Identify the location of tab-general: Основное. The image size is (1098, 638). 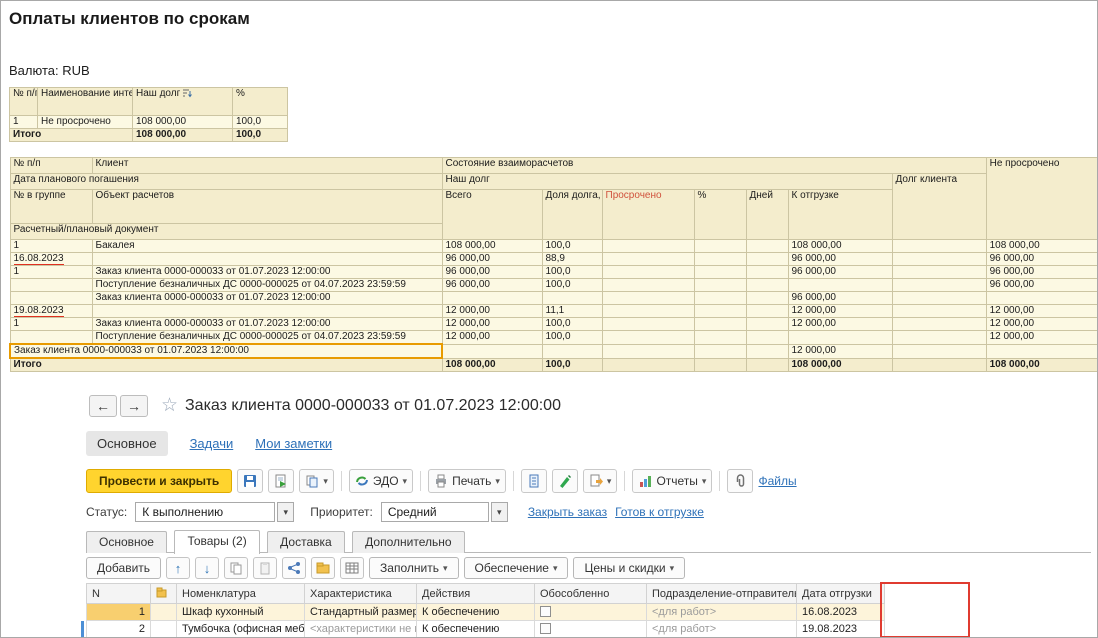
(126, 542).